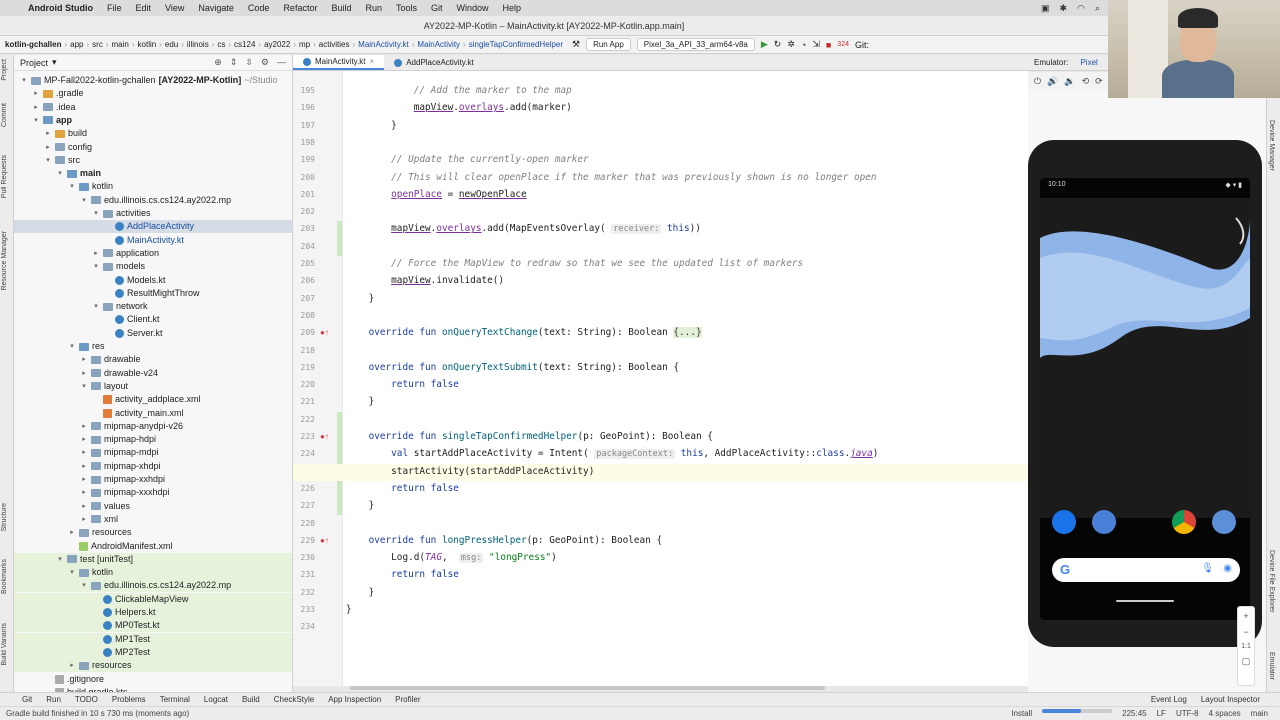  What do you see at coordinates (1271, 666) in the screenshot?
I see `tool-tab-emulator: Emulator` at bounding box center [1271, 666].